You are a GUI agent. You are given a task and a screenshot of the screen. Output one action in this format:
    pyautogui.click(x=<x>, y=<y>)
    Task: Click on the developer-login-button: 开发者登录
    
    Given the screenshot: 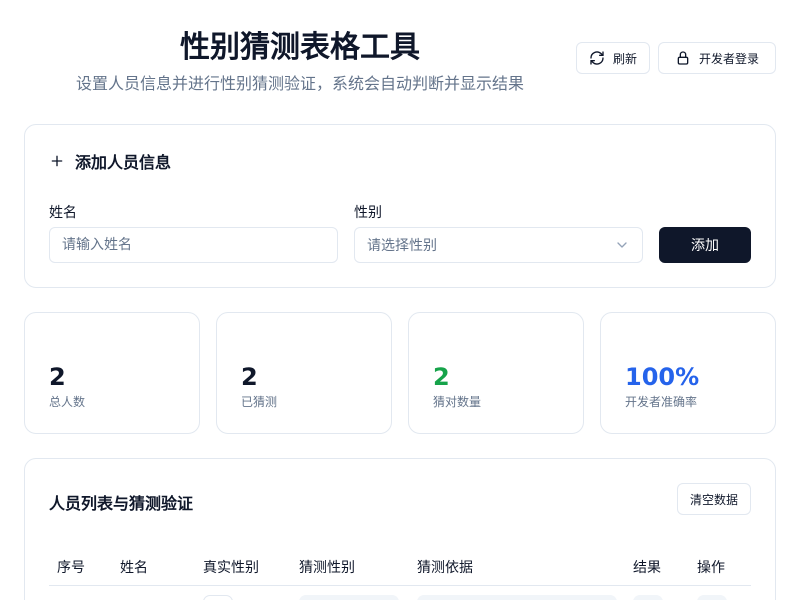 What is the action you would take?
    pyautogui.click(x=717, y=58)
    